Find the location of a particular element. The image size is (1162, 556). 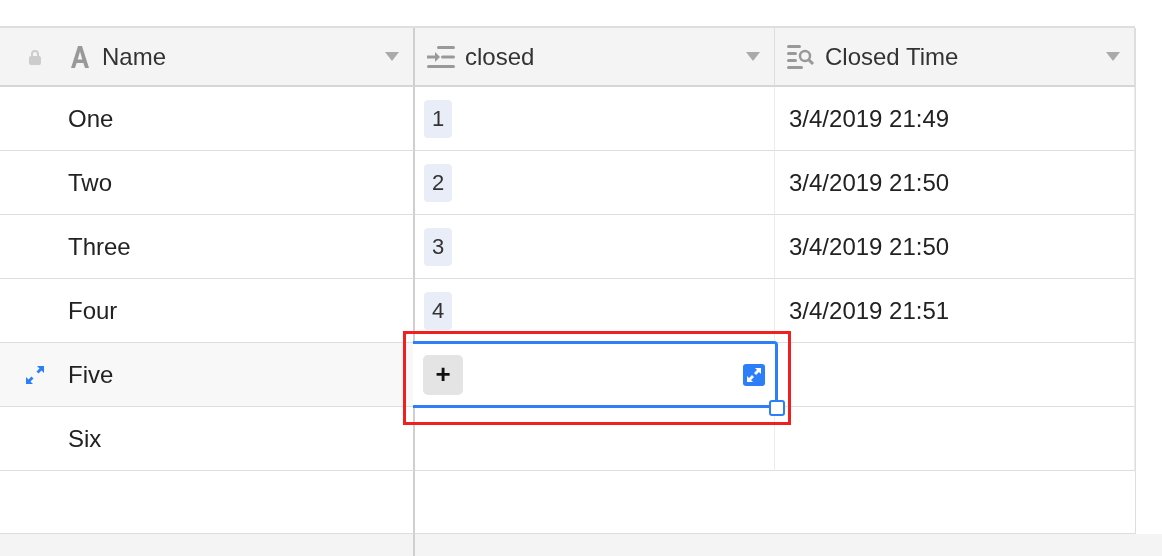

table-cell: Five is located at coordinates (91, 374).